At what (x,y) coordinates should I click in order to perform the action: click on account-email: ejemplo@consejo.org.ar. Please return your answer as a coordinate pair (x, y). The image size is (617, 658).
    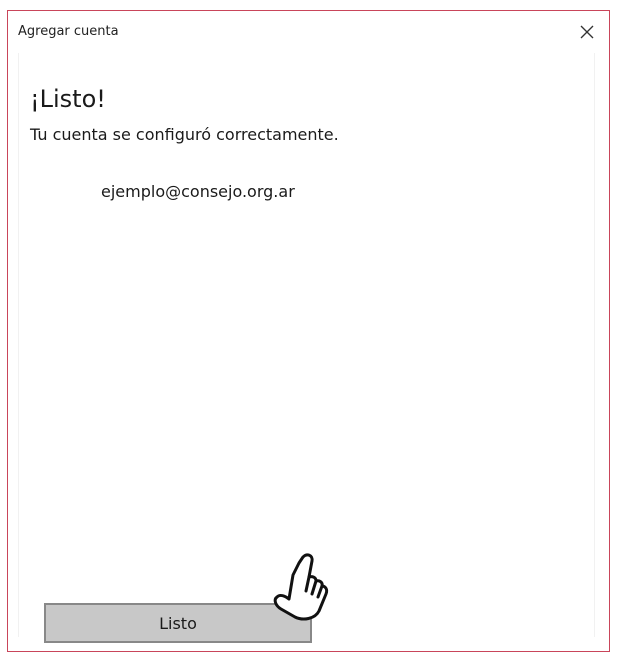
    Looking at the image, I should click on (198, 191).